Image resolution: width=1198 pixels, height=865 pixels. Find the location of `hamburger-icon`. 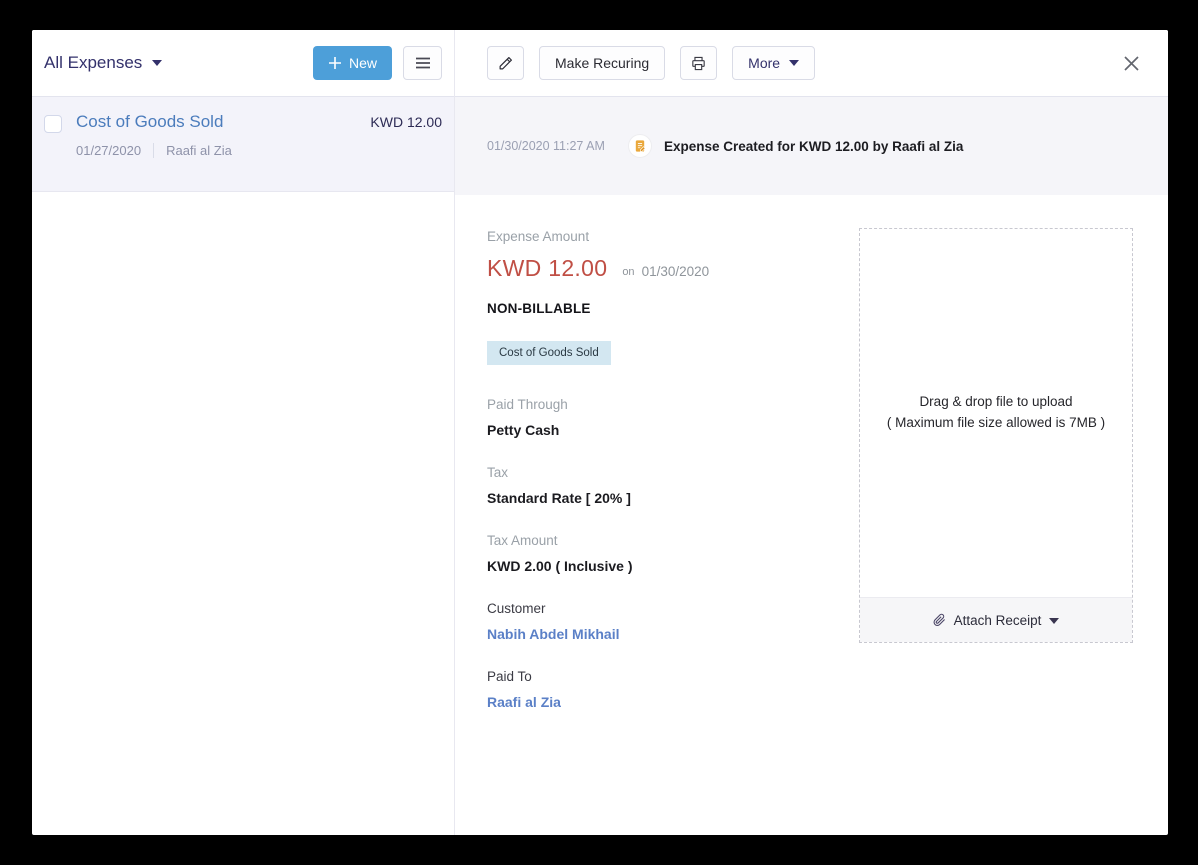

hamburger-icon is located at coordinates (422, 63).